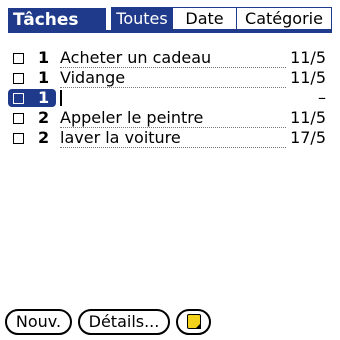  I want to click on task-row: 1 Vidange 11/5, so click(170, 78).